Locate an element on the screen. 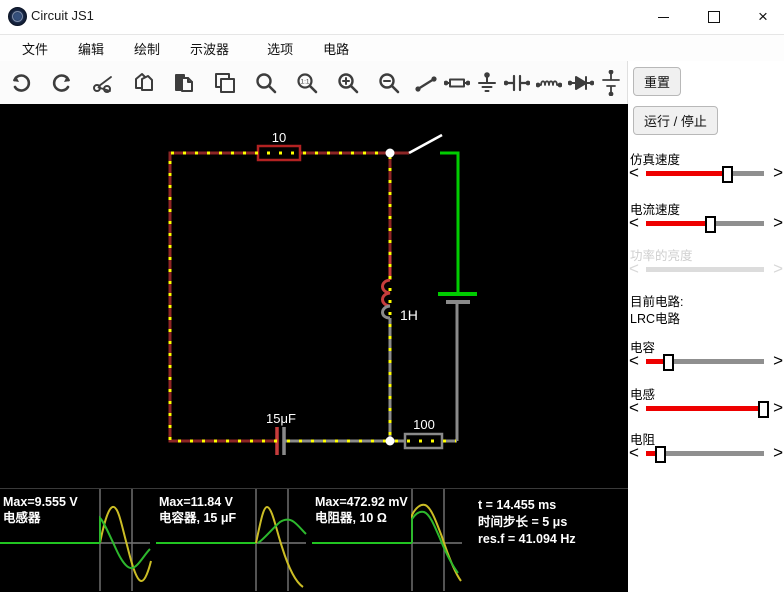 The height and width of the screenshot is (596, 784). cut-icon is located at coordinates (103, 83).